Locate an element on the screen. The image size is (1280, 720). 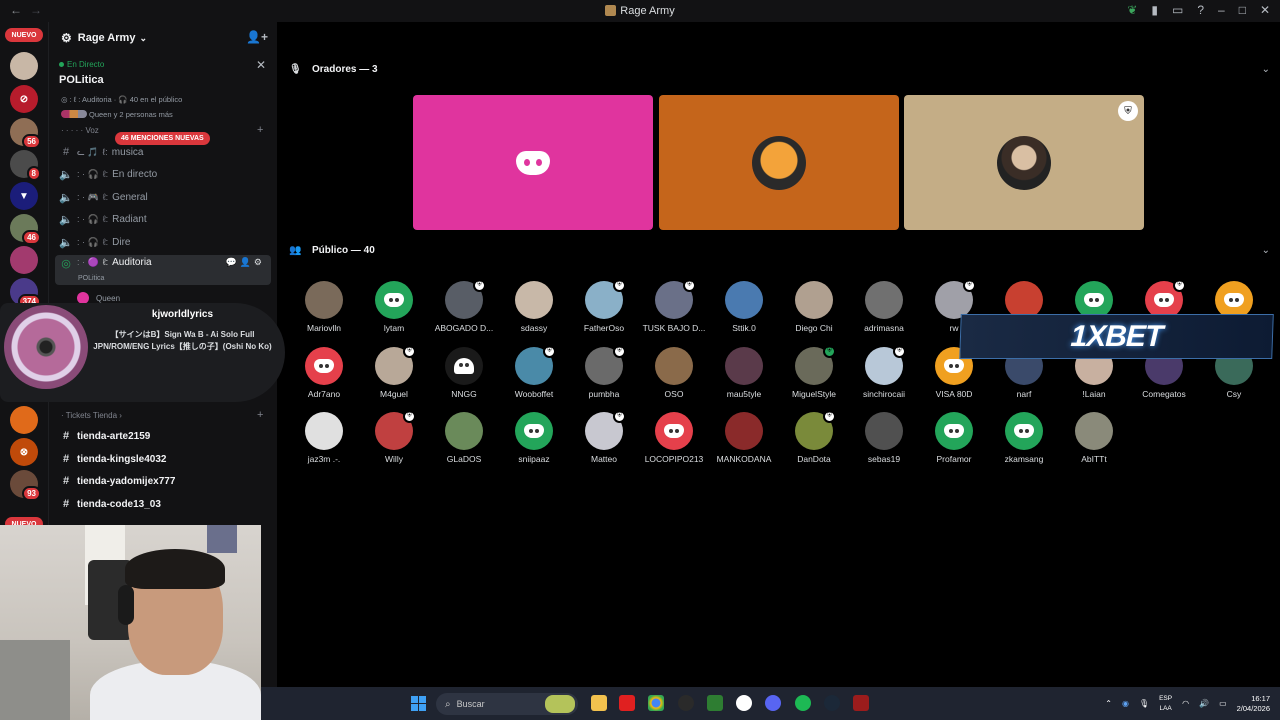
invite-people-icon: 👤+ is located at coordinates (257, 37).